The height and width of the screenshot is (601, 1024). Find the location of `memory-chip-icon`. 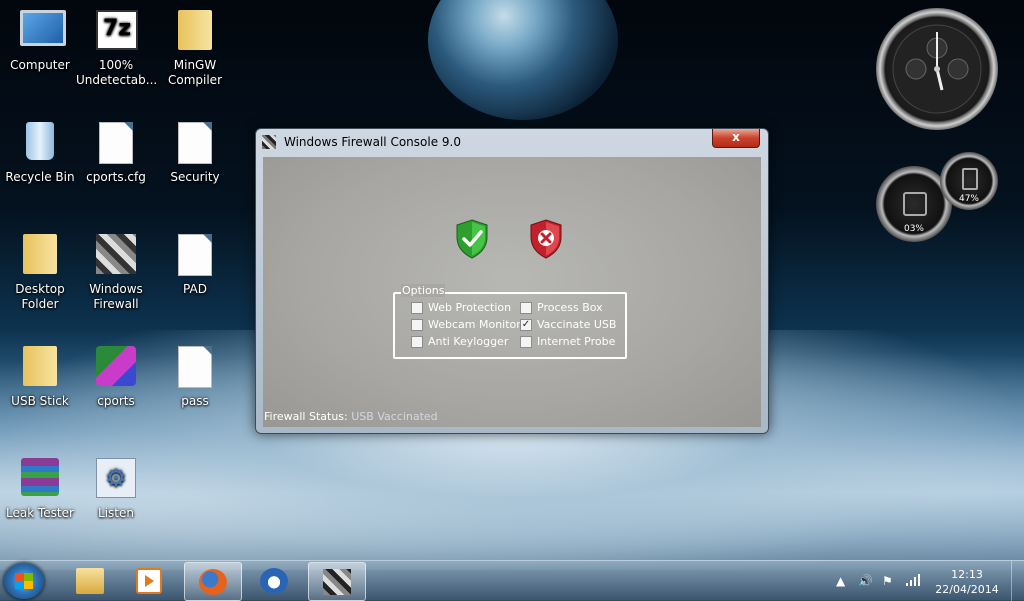

memory-chip-icon is located at coordinates (970, 179).